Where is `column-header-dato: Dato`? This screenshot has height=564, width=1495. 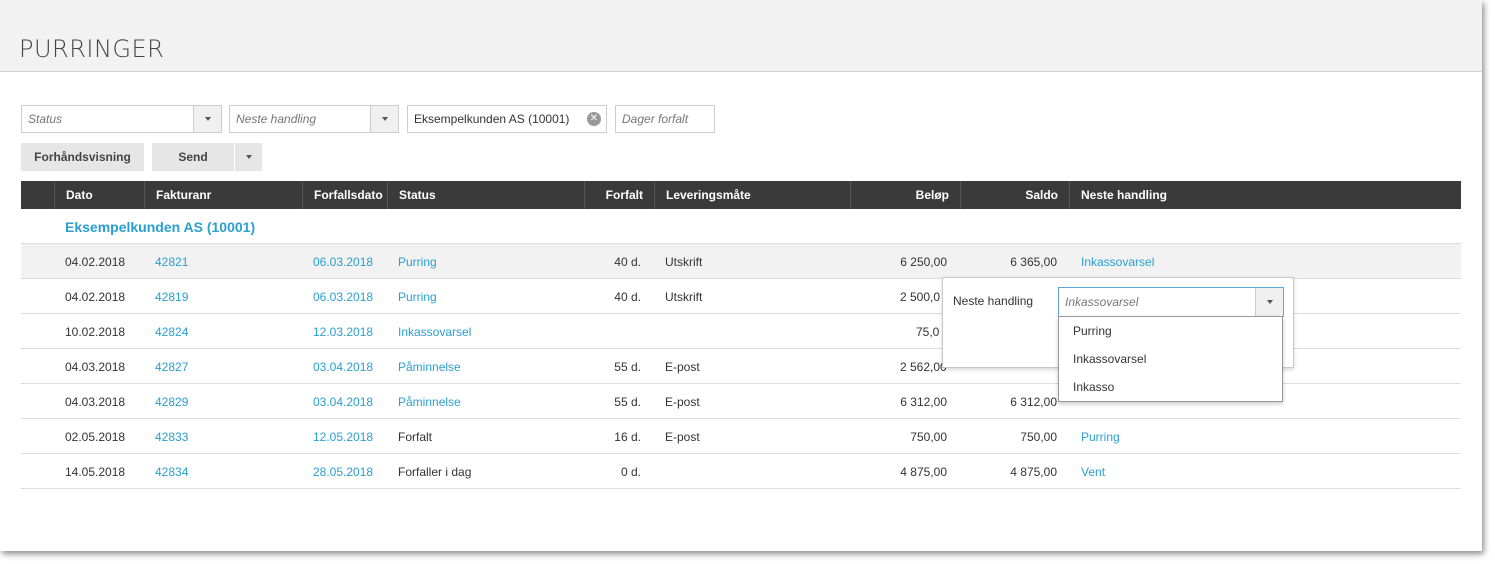 column-header-dato: Dato is located at coordinates (99, 195).